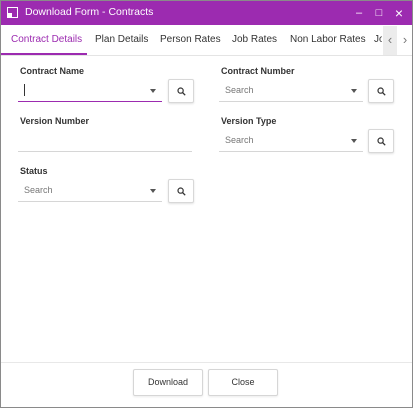 This screenshot has width=413, height=408. Describe the element at coordinates (168, 382) in the screenshot. I see `download-button: Download` at that location.